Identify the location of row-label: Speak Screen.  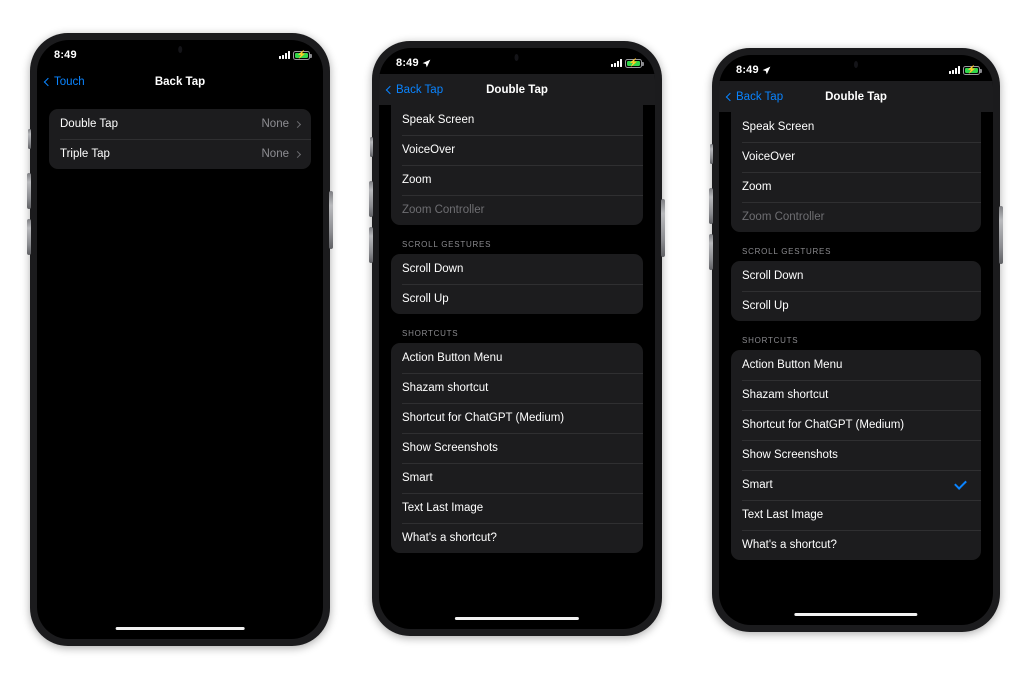
(438, 120).